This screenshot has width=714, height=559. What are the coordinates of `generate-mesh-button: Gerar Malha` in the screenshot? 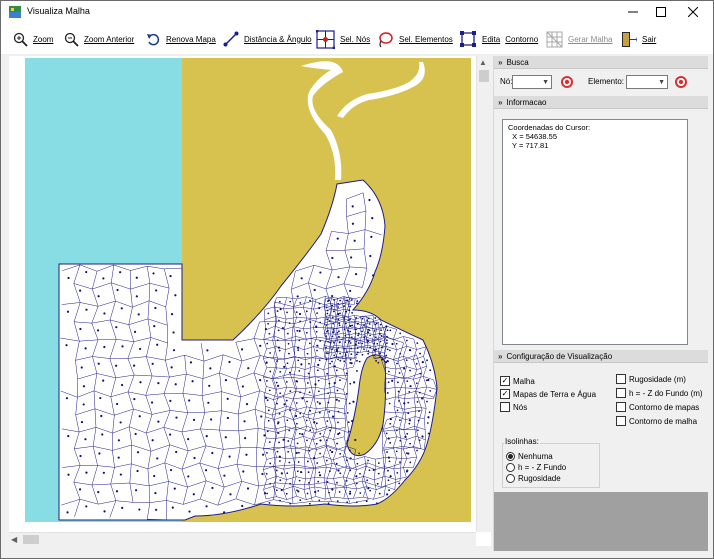 It's located at (579, 39).